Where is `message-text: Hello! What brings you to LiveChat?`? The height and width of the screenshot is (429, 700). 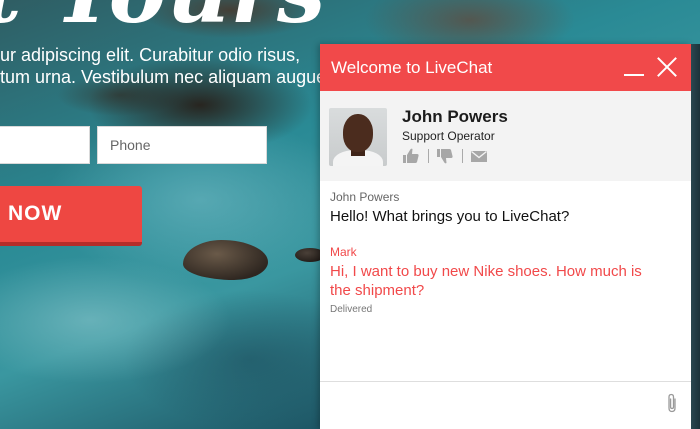
message-text: Hello! What brings you to LiveChat? is located at coordinates (450, 216).